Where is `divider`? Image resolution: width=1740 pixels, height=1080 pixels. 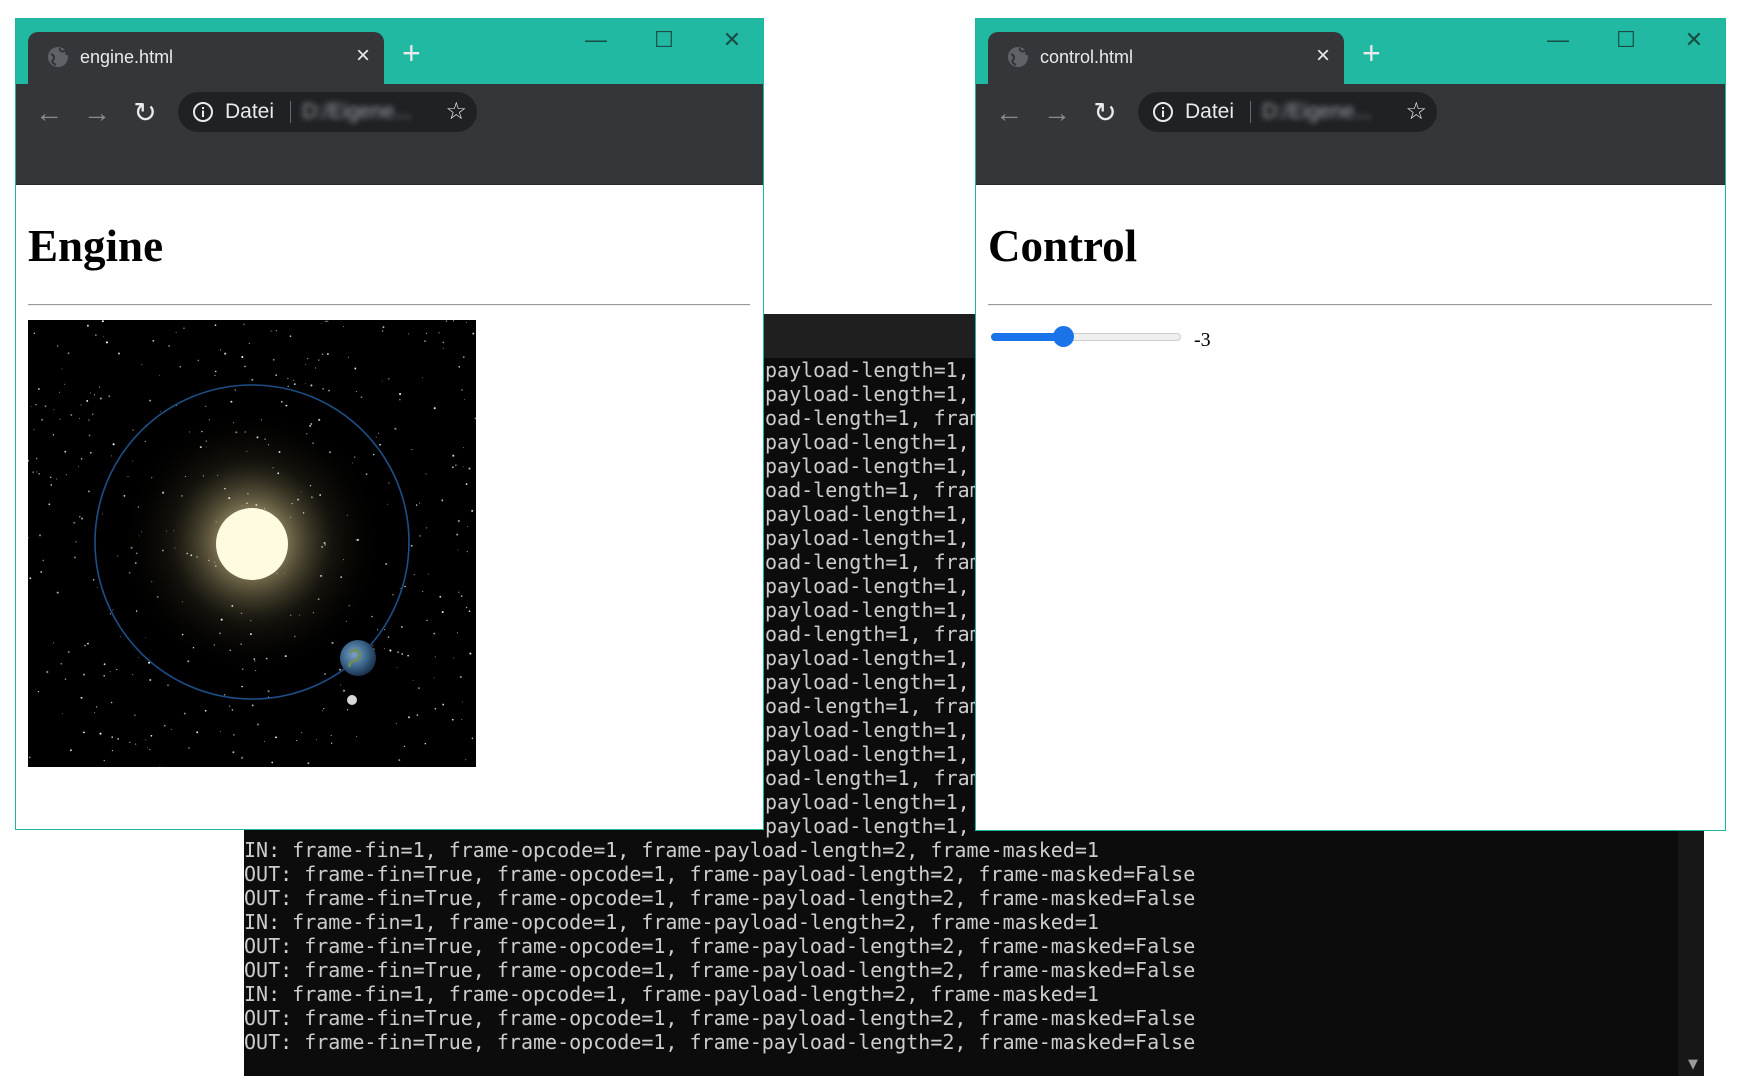
divider is located at coordinates (1350, 305).